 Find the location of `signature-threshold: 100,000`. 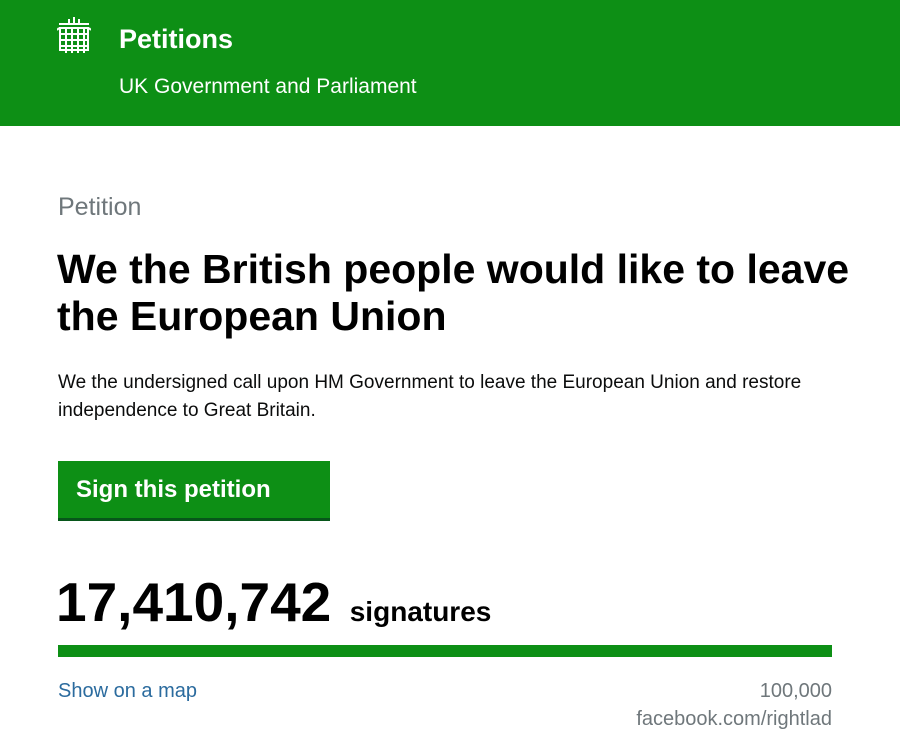

signature-threshold: 100,000 is located at coordinates (795, 691).